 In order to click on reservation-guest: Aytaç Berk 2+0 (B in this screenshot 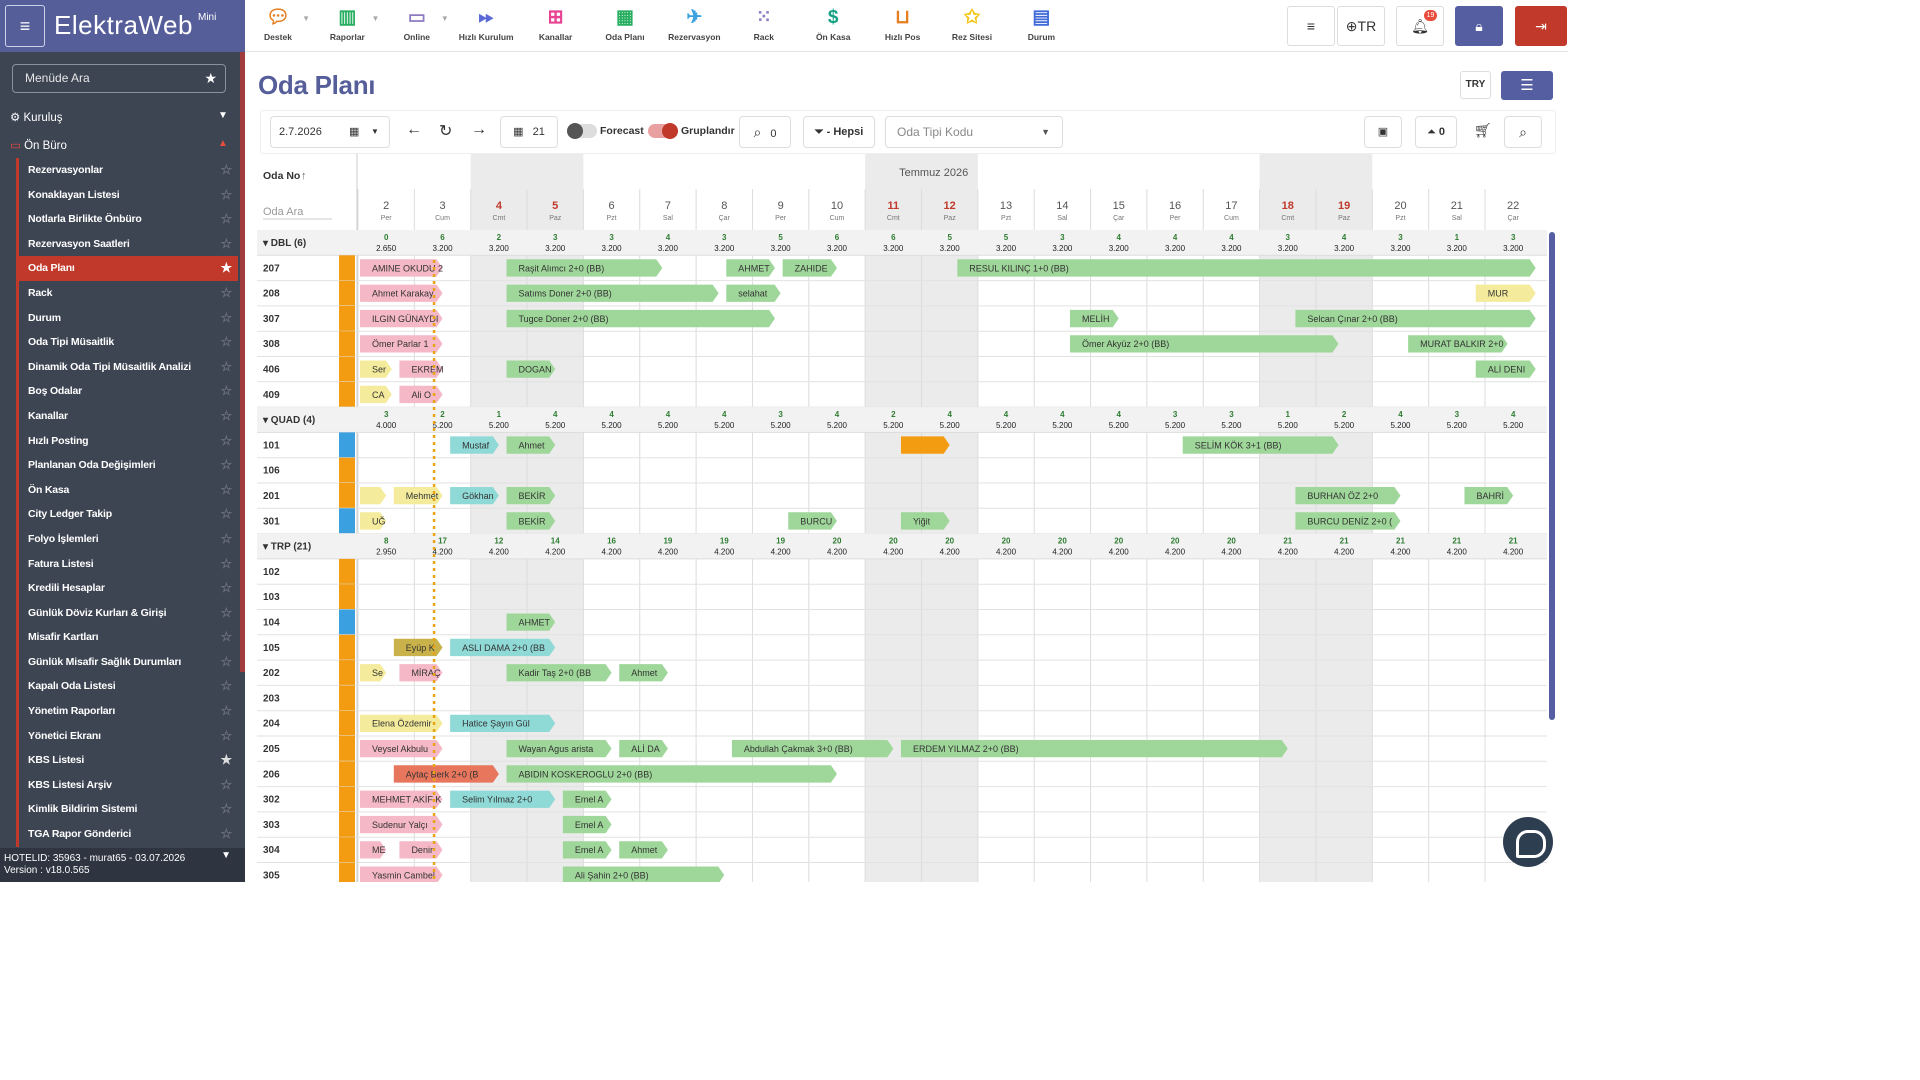, I will do `click(442, 774)`.